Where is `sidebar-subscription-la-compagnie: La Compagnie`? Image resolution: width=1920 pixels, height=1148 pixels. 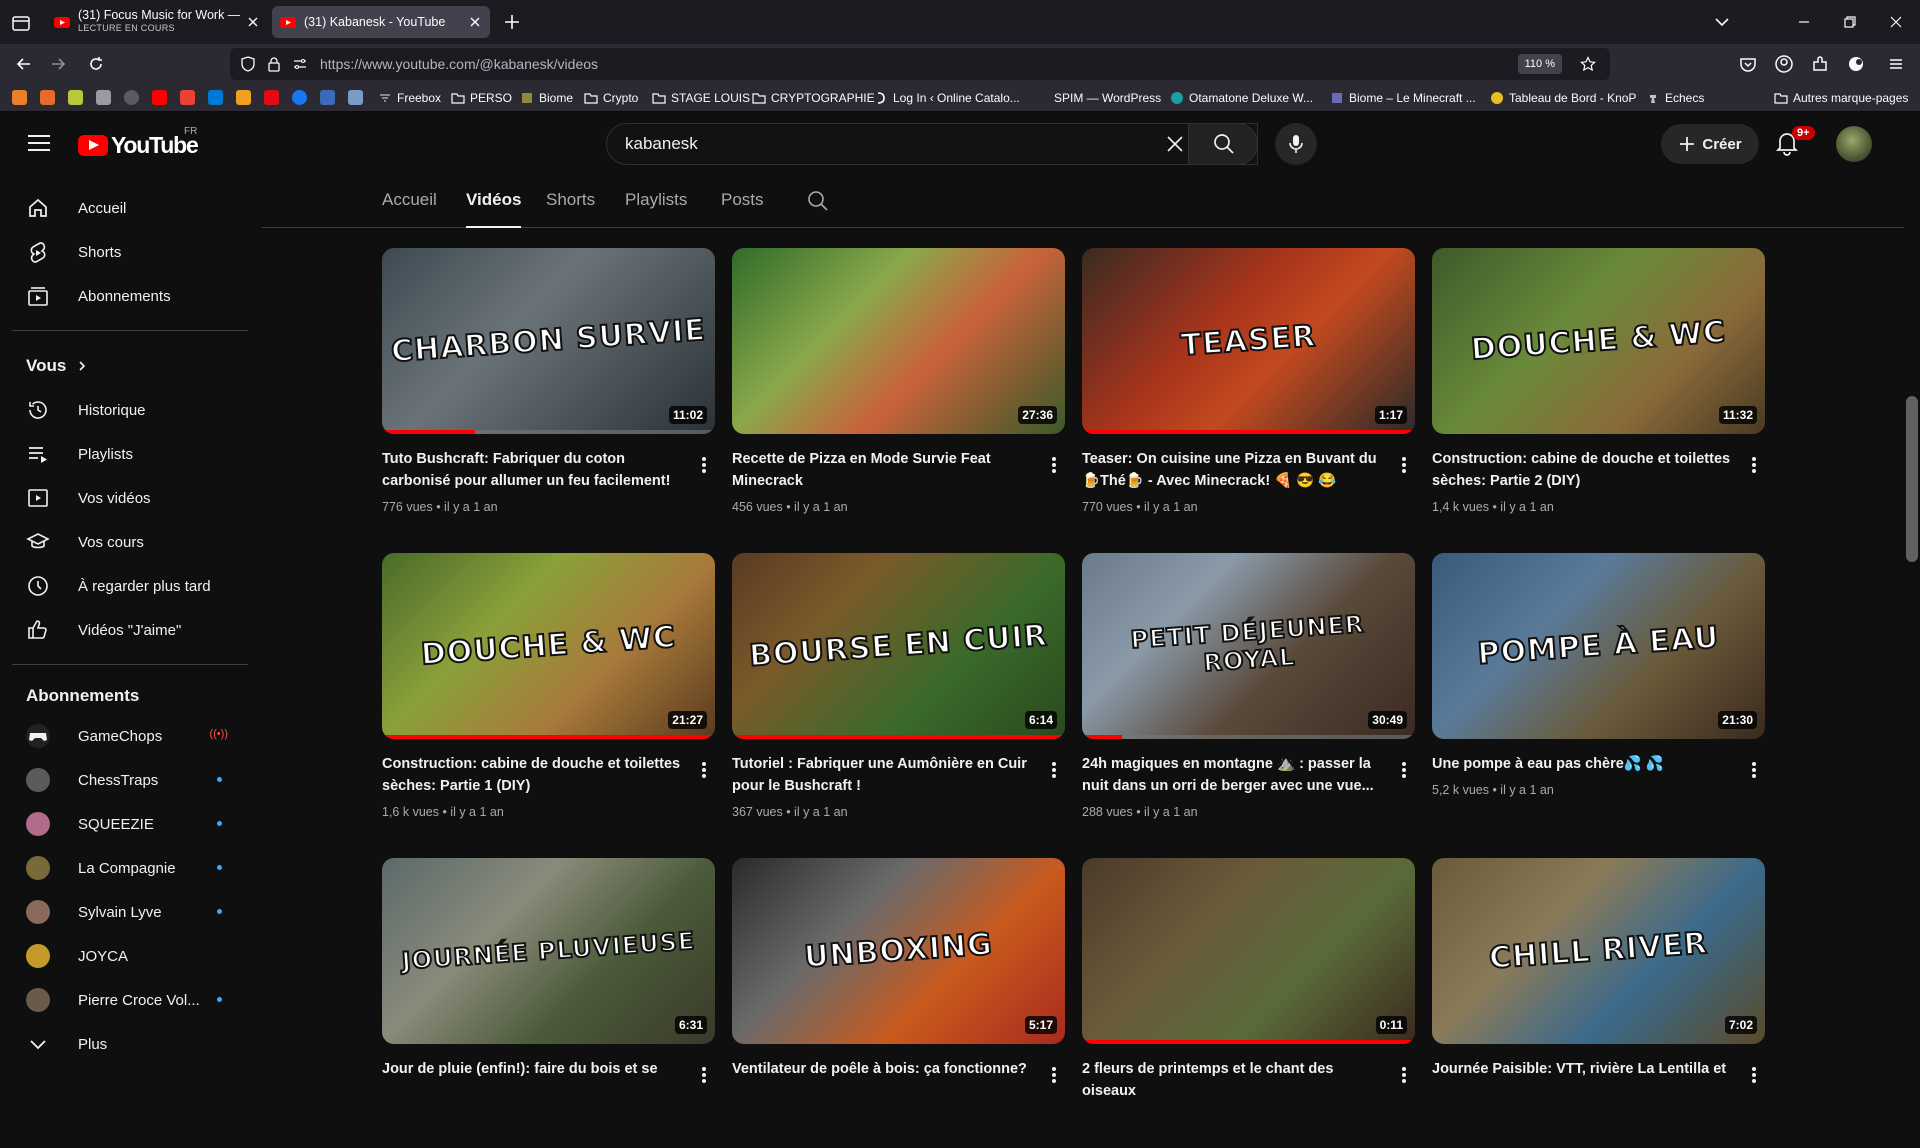
sidebar-subscription-la-compagnie: La Compagnie is located at coordinates (130, 868).